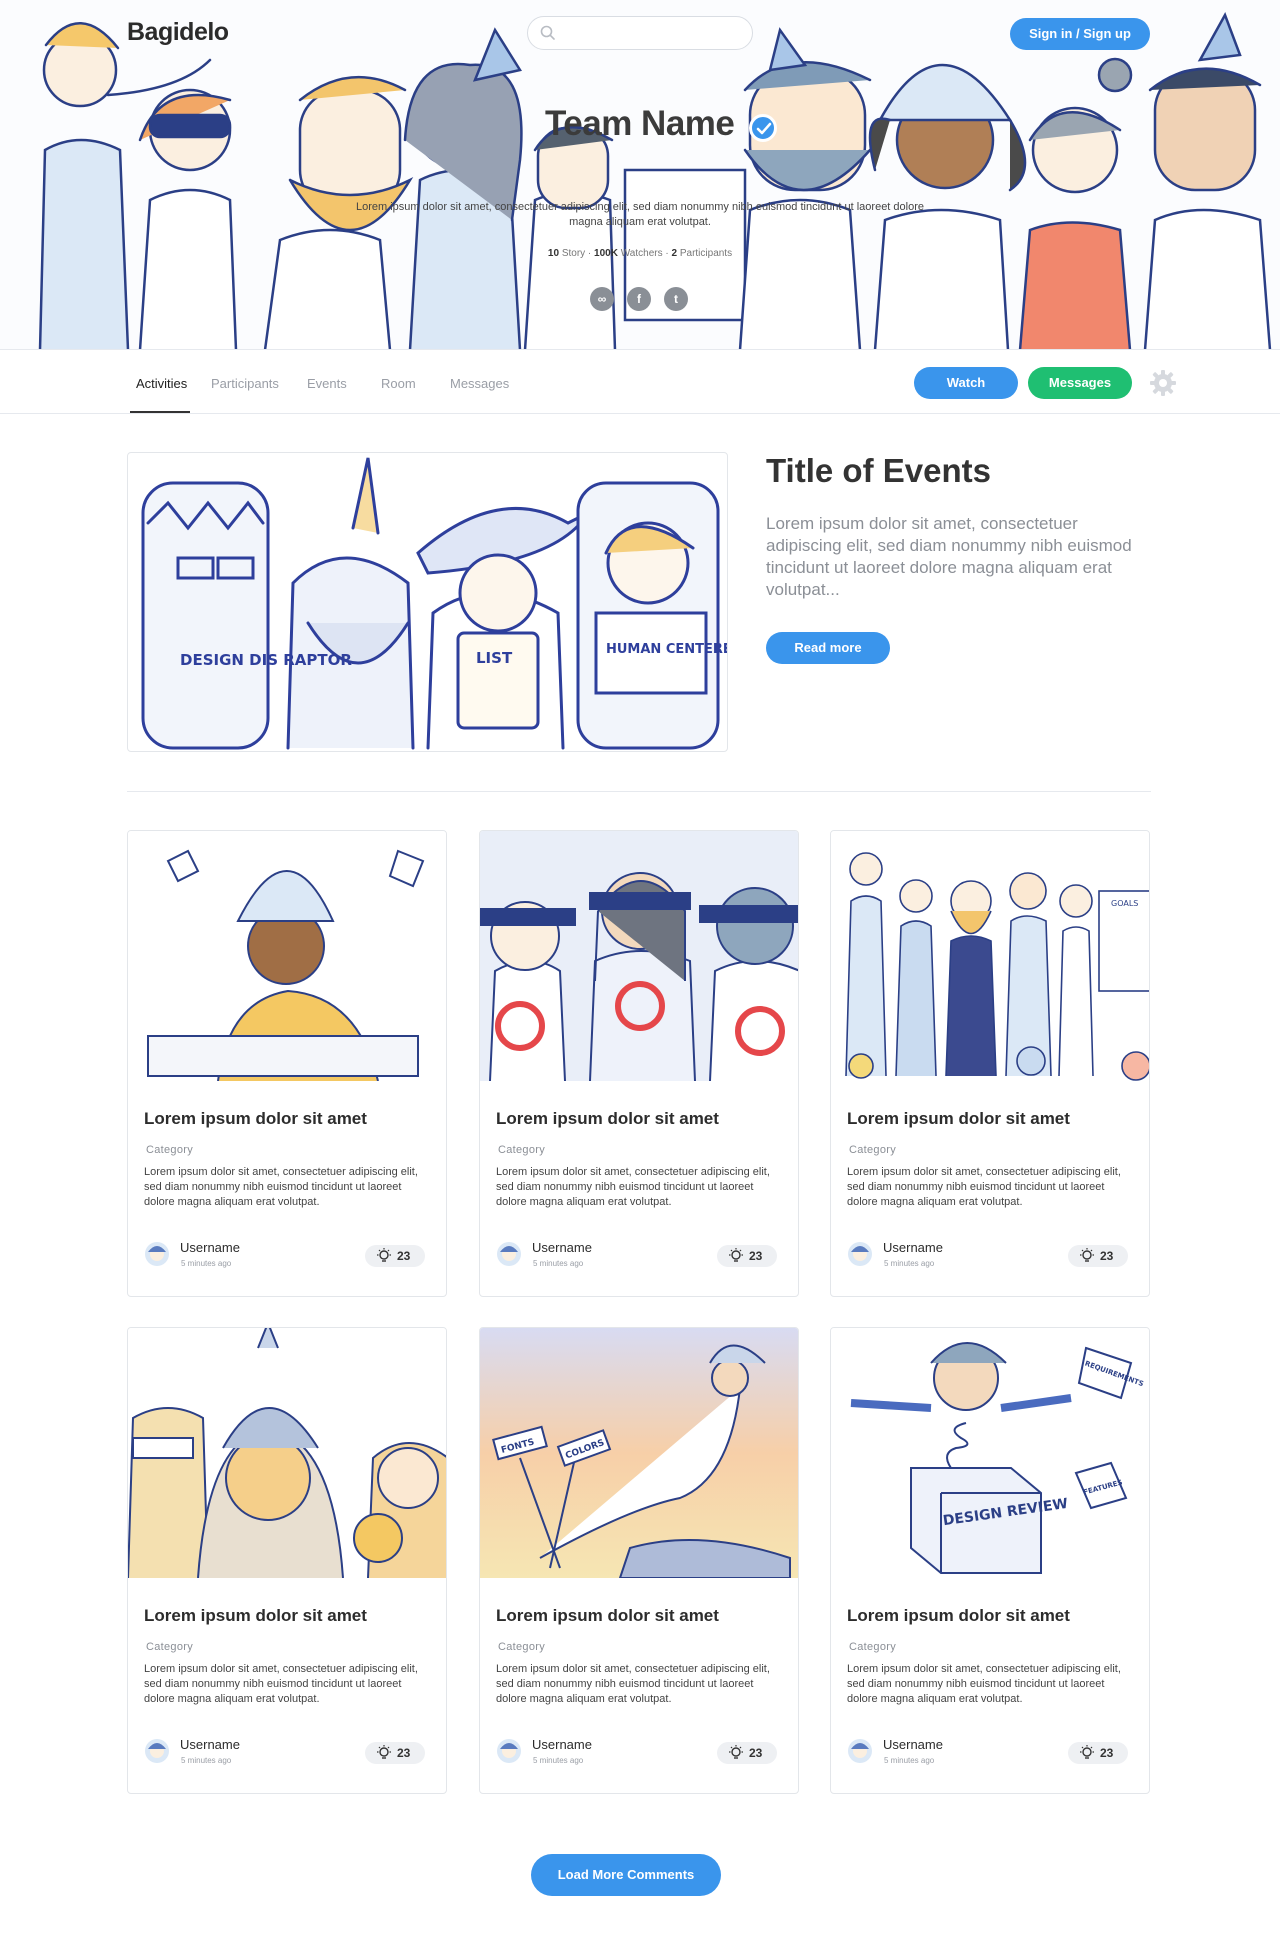 The height and width of the screenshot is (1952, 1280). What do you see at coordinates (398, 383) in the screenshot?
I see `tab-room: Room` at bounding box center [398, 383].